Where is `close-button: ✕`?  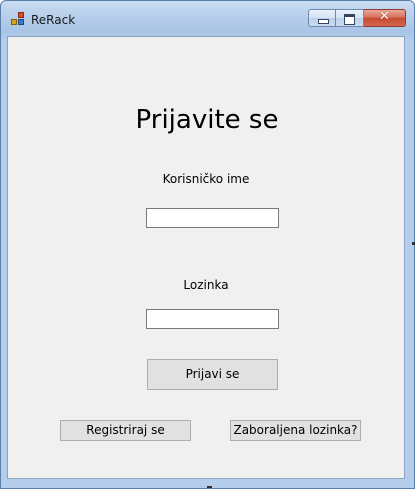 close-button: ✕ is located at coordinates (385, 18).